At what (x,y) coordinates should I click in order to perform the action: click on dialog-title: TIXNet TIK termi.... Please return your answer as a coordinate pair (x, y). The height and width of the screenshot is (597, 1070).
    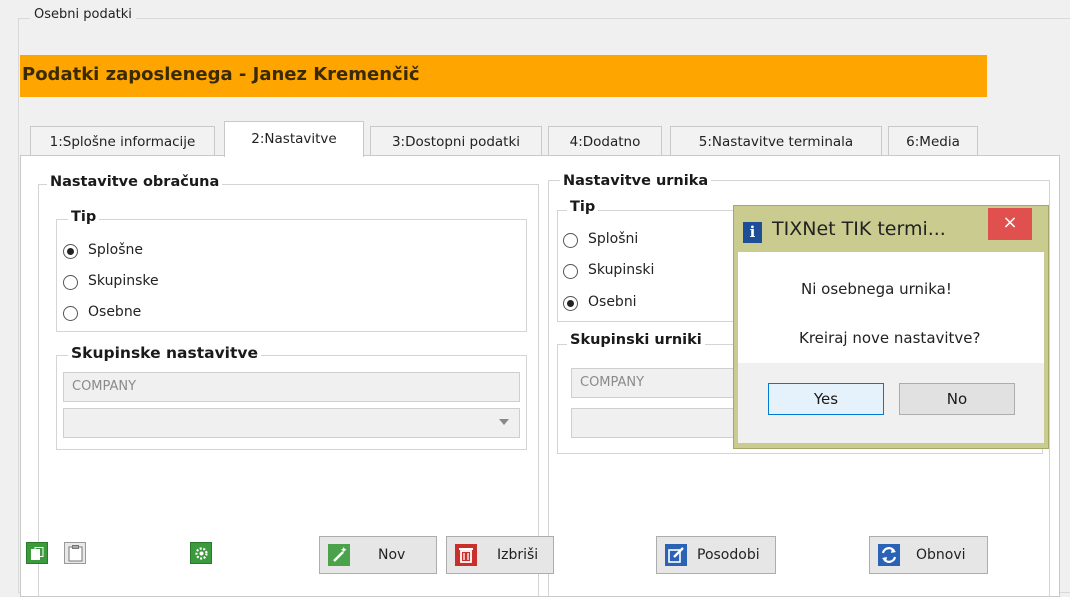
    Looking at the image, I should click on (859, 229).